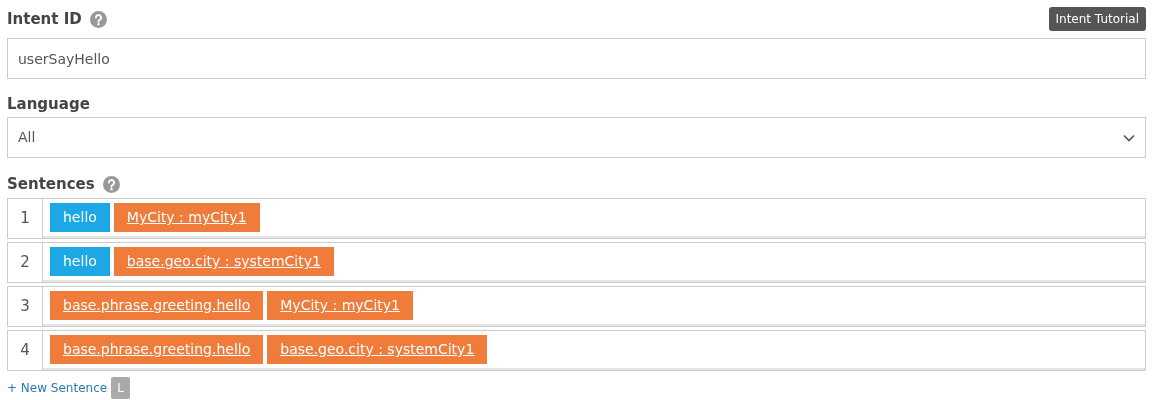  Describe the element at coordinates (57, 388) in the screenshot. I see `new-sentence-link: + New Sentence` at that location.